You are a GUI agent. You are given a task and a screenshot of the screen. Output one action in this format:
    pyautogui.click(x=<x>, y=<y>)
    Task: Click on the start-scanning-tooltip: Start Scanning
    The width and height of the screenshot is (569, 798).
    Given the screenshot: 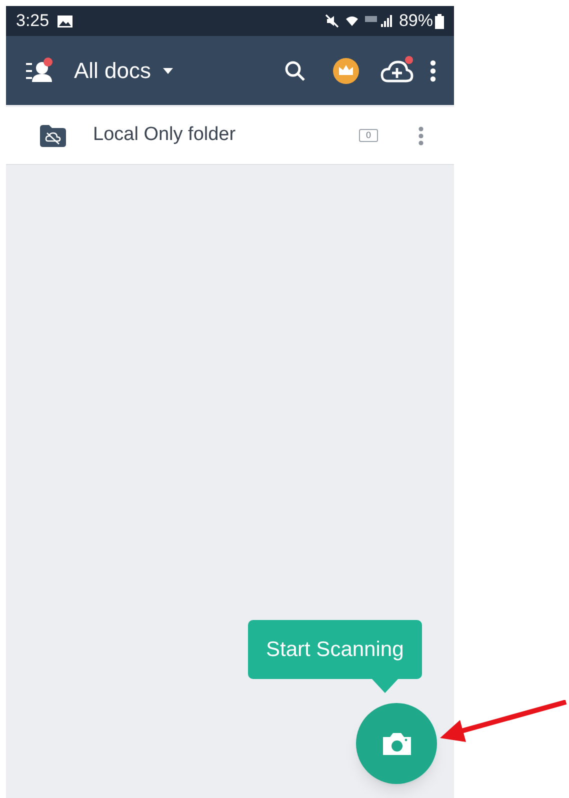 What is the action you would take?
    pyautogui.click(x=335, y=649)
    